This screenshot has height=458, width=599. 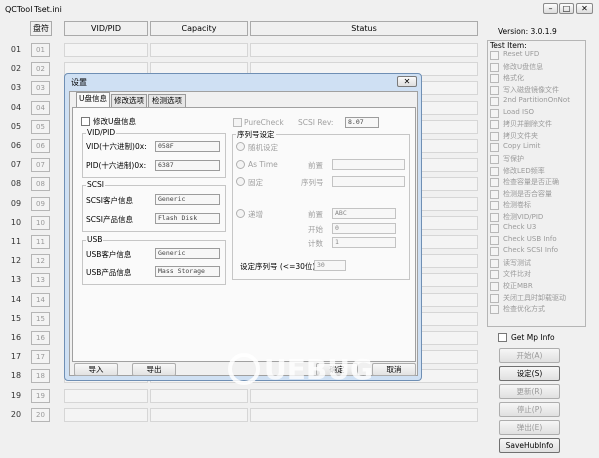 I want to click on port-button: 02, so click(x=40, y=69).